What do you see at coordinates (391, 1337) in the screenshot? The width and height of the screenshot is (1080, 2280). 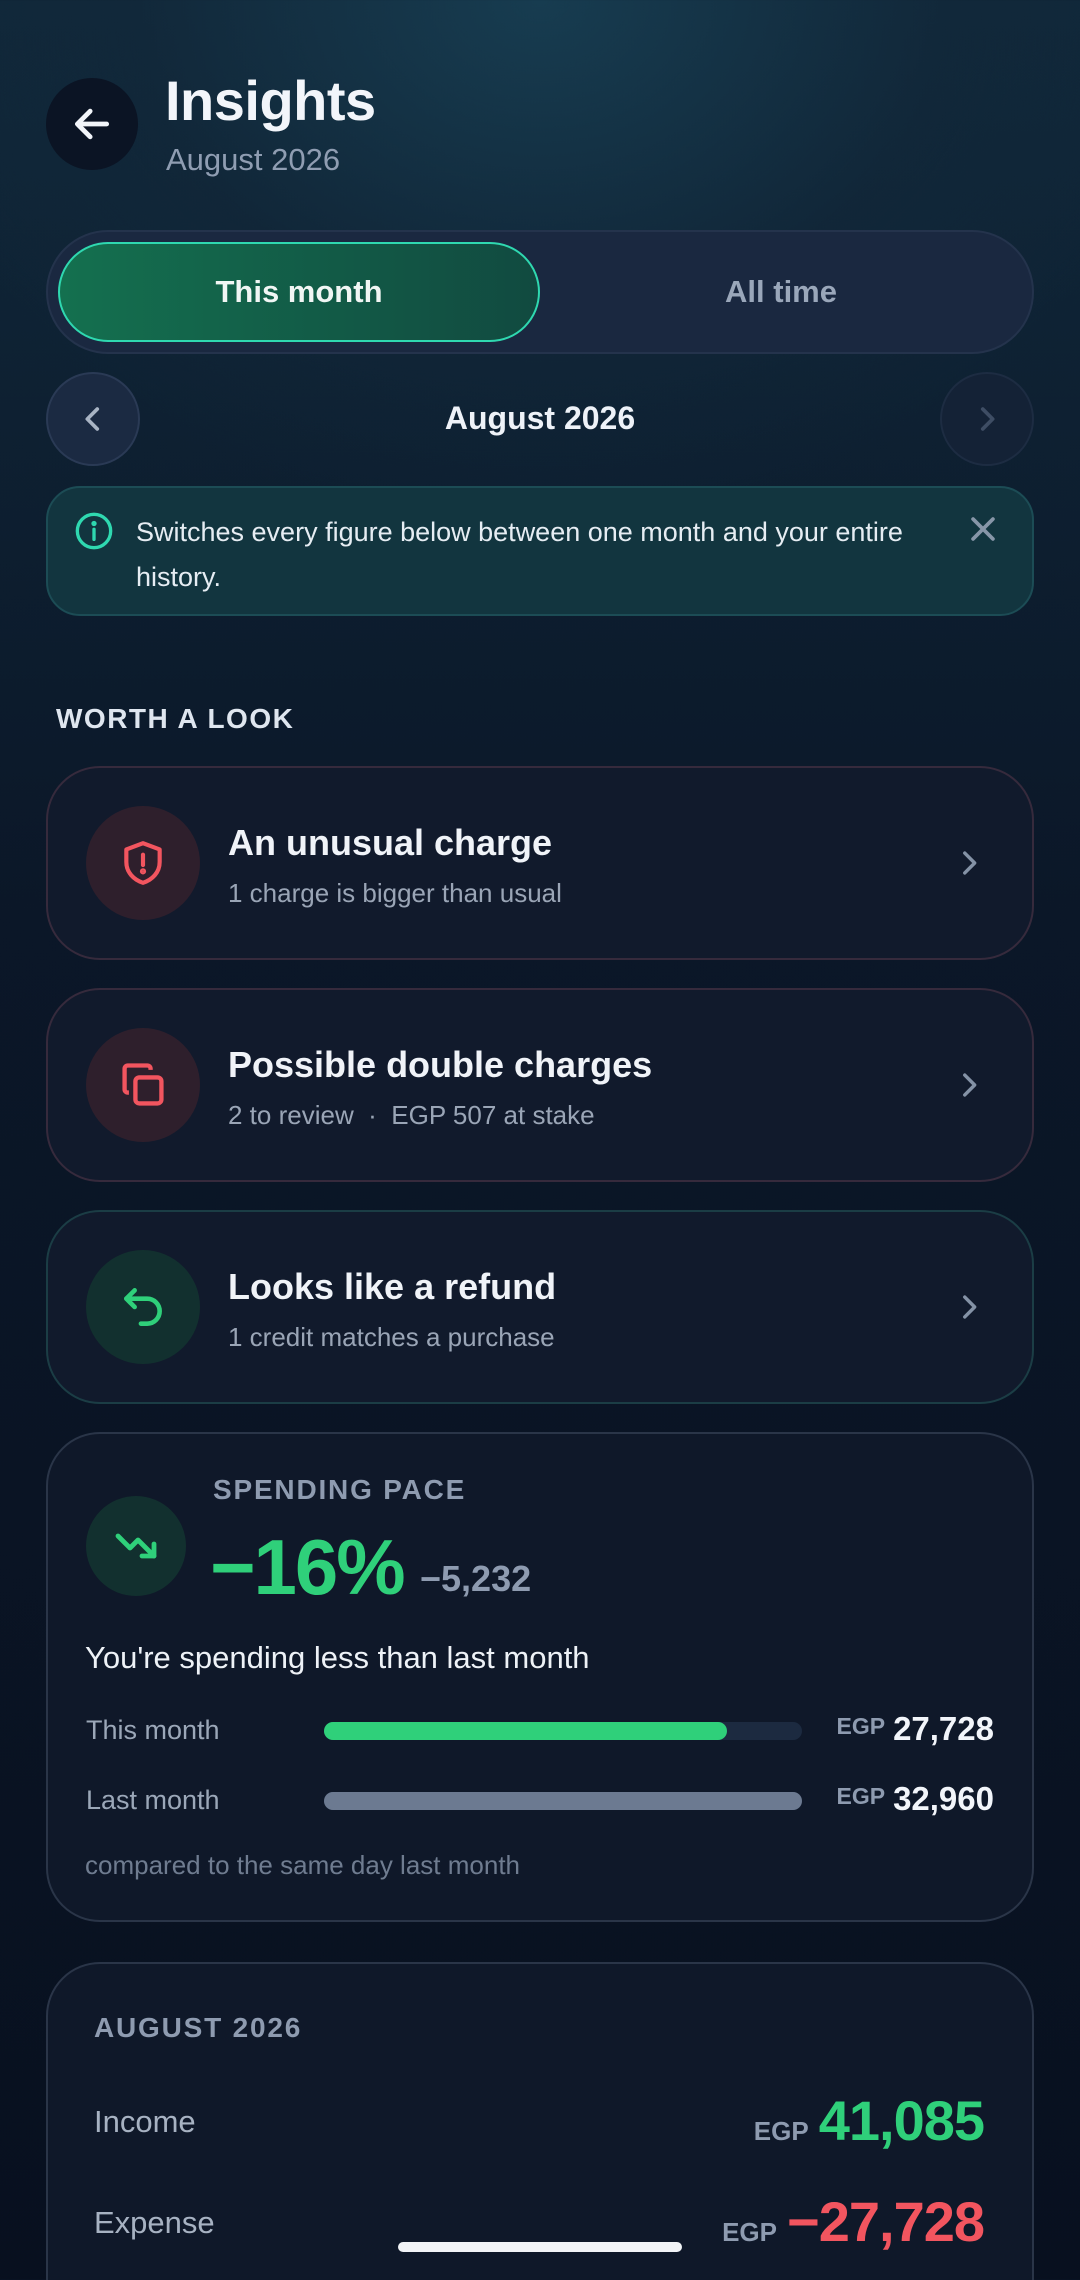 I see `alert-subtitle: 1 credit matches a purchase` at bounding box center [391, 1337].